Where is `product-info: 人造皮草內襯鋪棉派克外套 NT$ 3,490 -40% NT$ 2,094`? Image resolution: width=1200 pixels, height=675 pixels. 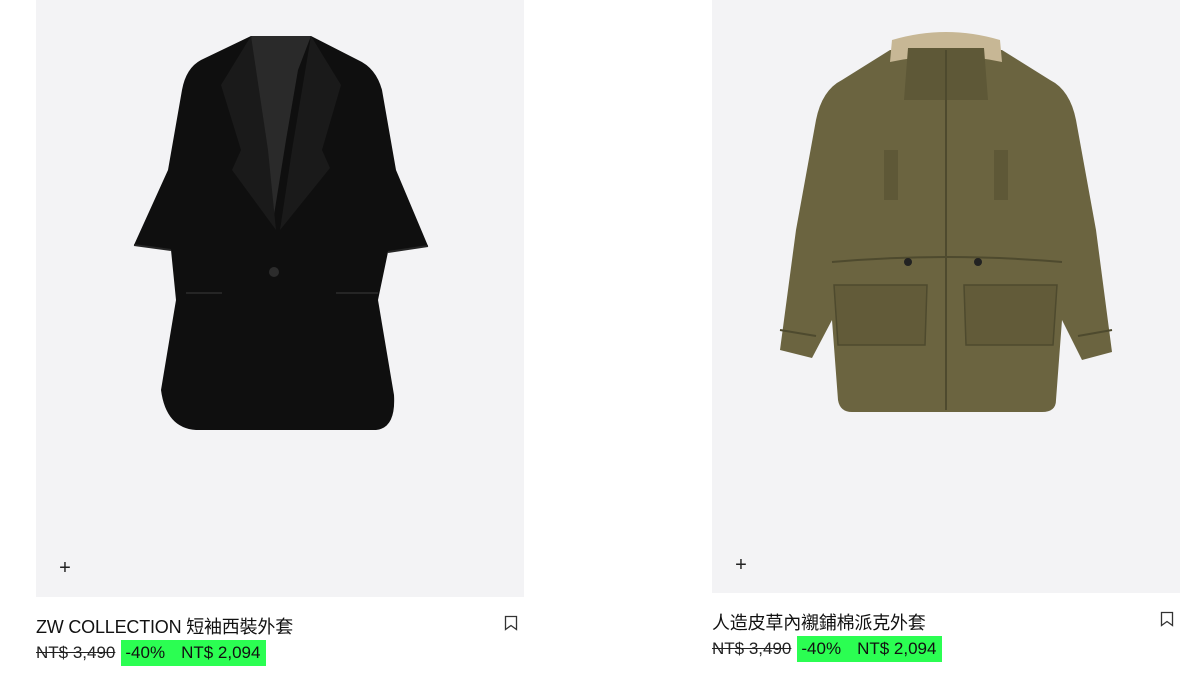
product-info: 人造皮草內襯鋪棉派克外套 NT$ 3,490 -40% NT$ 2,094 is located at coordinates (946, 627).